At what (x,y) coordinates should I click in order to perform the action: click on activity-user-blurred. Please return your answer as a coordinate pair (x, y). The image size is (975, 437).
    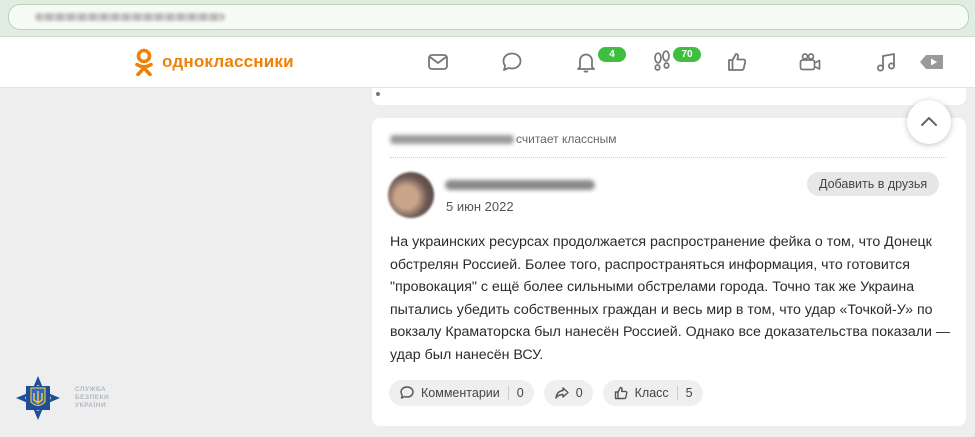
    Looking at the image, I should click on (452, 139).